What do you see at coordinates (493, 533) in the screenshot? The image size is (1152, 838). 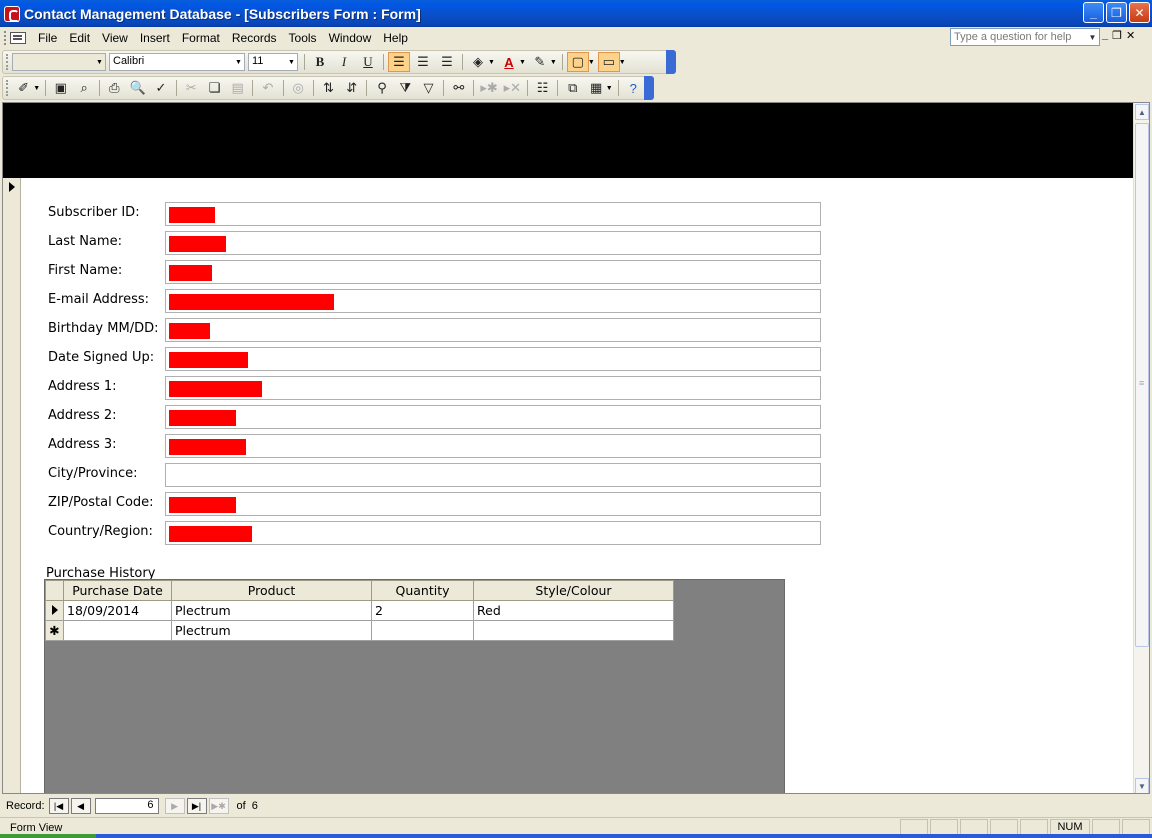 I see `country-region-field` at bounding box center [493, 533].